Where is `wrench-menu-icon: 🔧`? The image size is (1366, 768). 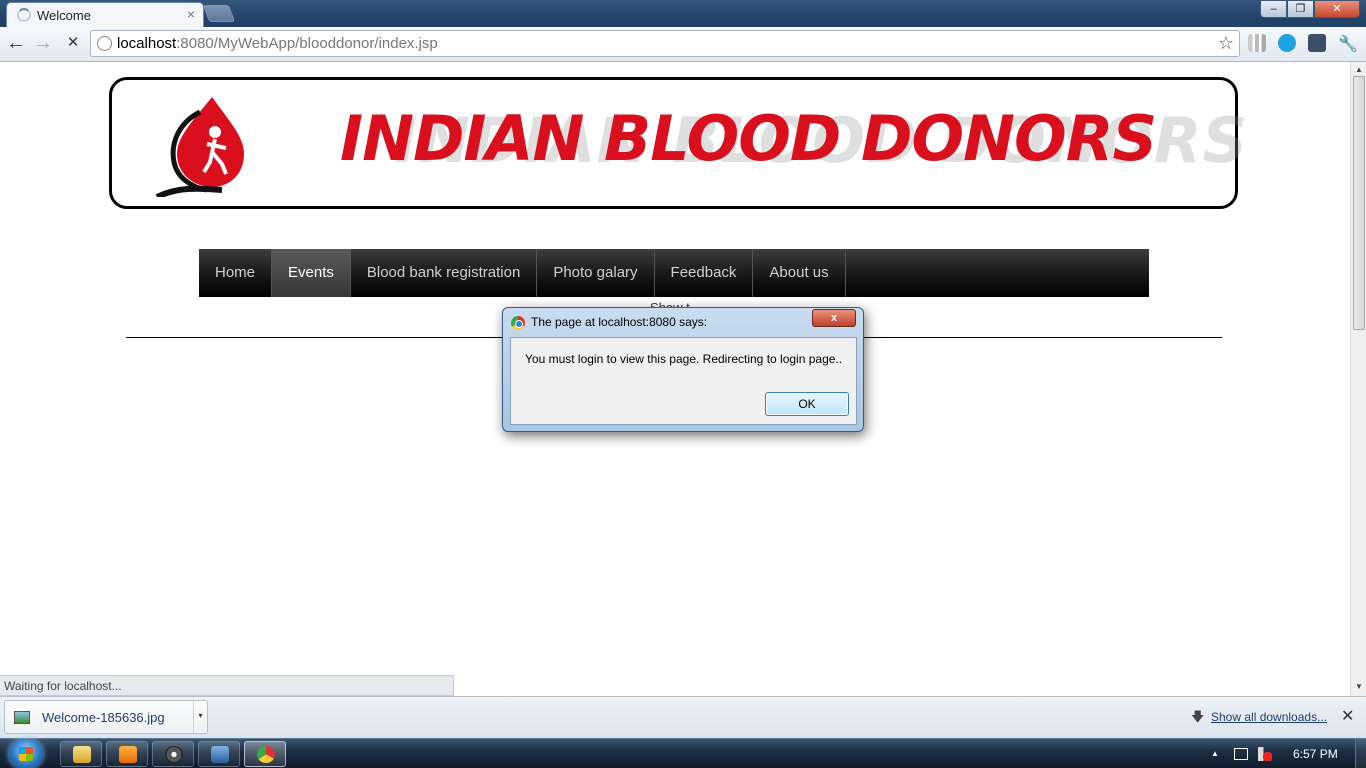
wrench-menu-icon: 🔧 is located at coordinates (1348, 43).